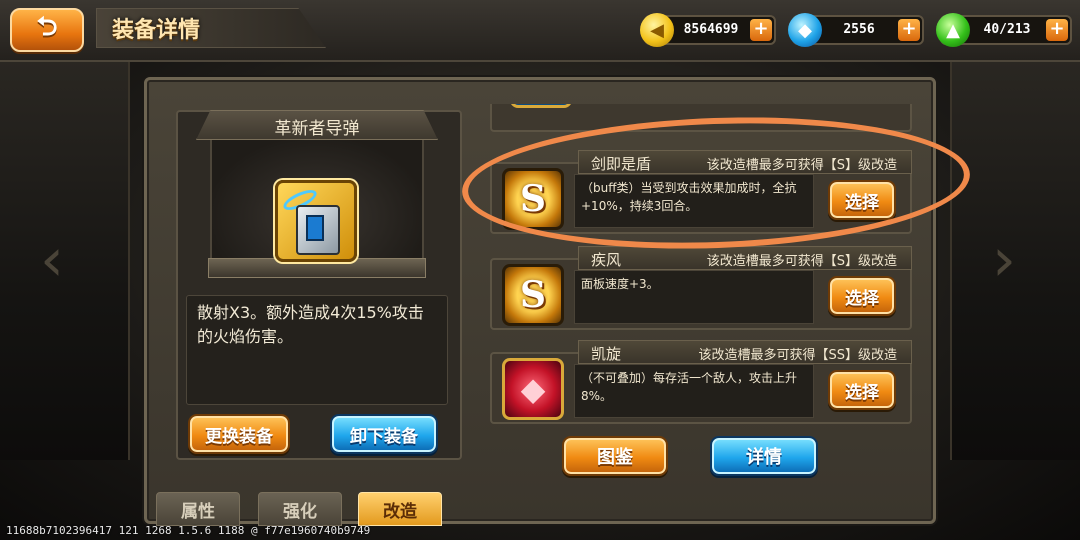 The width and height of the screenshot is (1080, 540). Describe the element at coordinates (310, 324) in the screenshot. I see `equipment-description: 散射X3。额外造成4次15%攻击的火焰伤害。` at that location.